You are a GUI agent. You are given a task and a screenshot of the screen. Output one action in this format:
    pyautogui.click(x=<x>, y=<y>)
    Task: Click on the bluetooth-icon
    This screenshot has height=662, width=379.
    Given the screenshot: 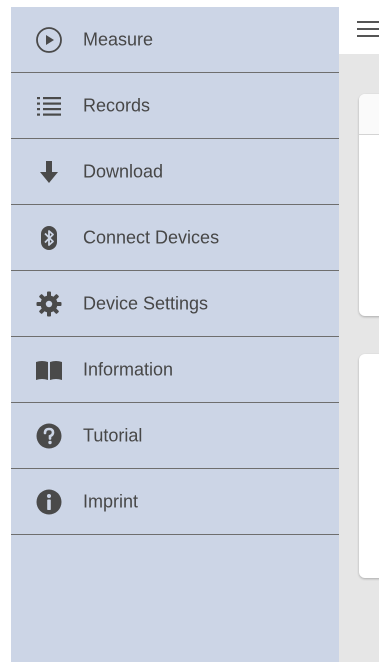 What is the action you would take?
    pyautogui.click(x=49, y=238)
    